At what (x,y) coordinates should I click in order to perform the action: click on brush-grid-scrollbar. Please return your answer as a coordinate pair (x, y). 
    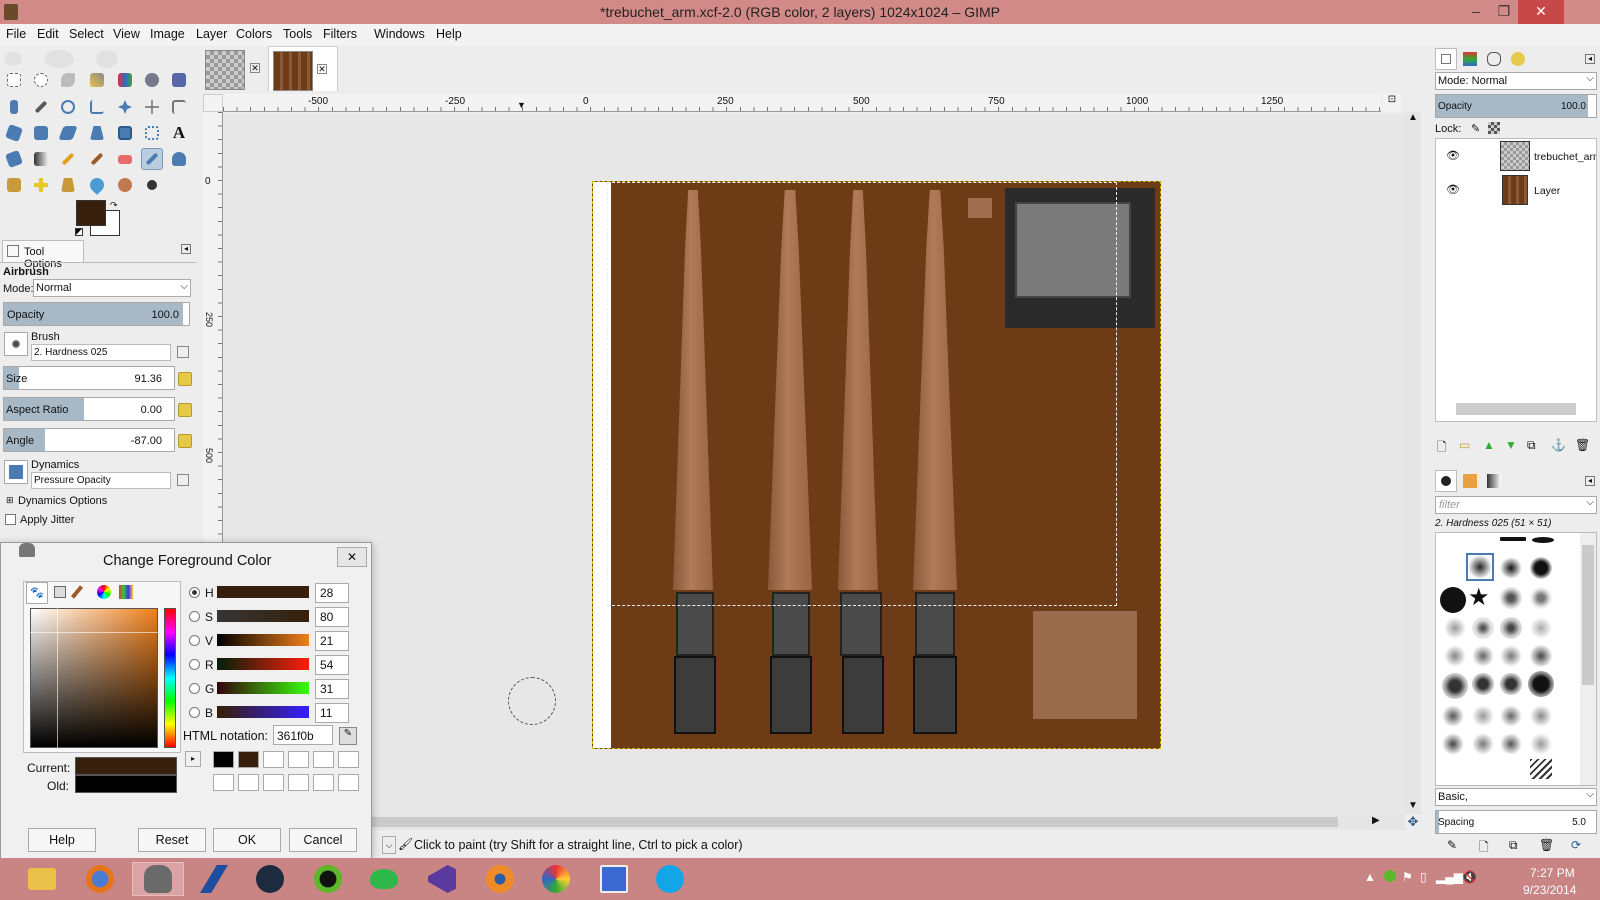
    Looking at the image, I should click on (1588, 659).